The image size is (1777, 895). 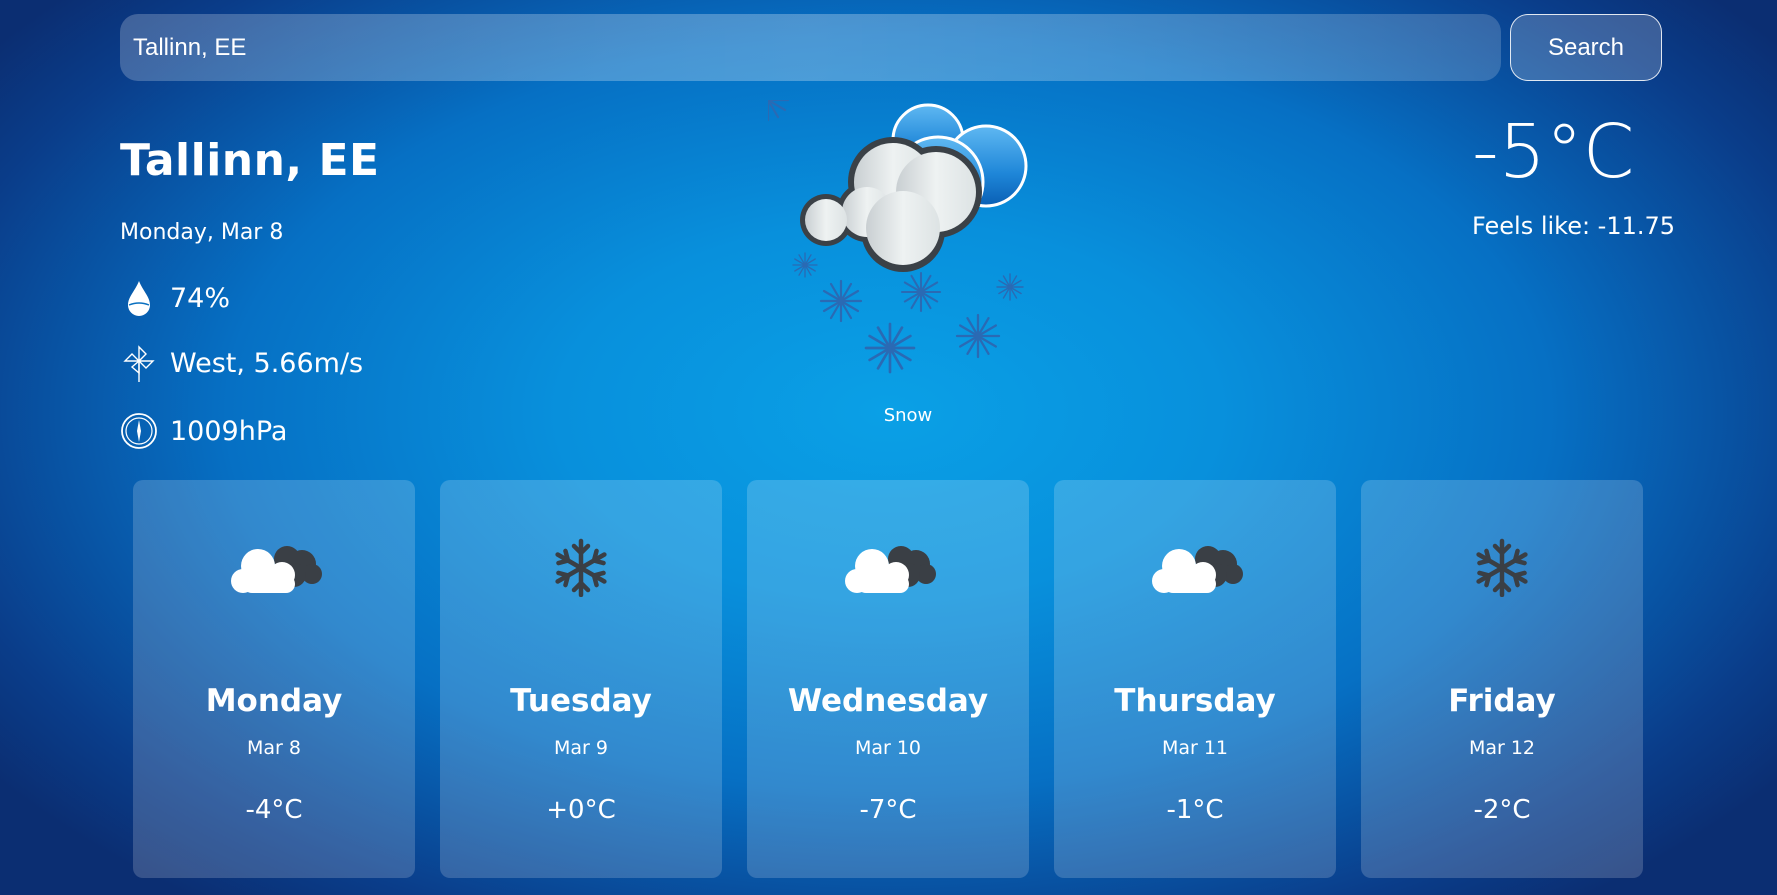 I want to click on search-button: Search, so click(x=1586, y=47).